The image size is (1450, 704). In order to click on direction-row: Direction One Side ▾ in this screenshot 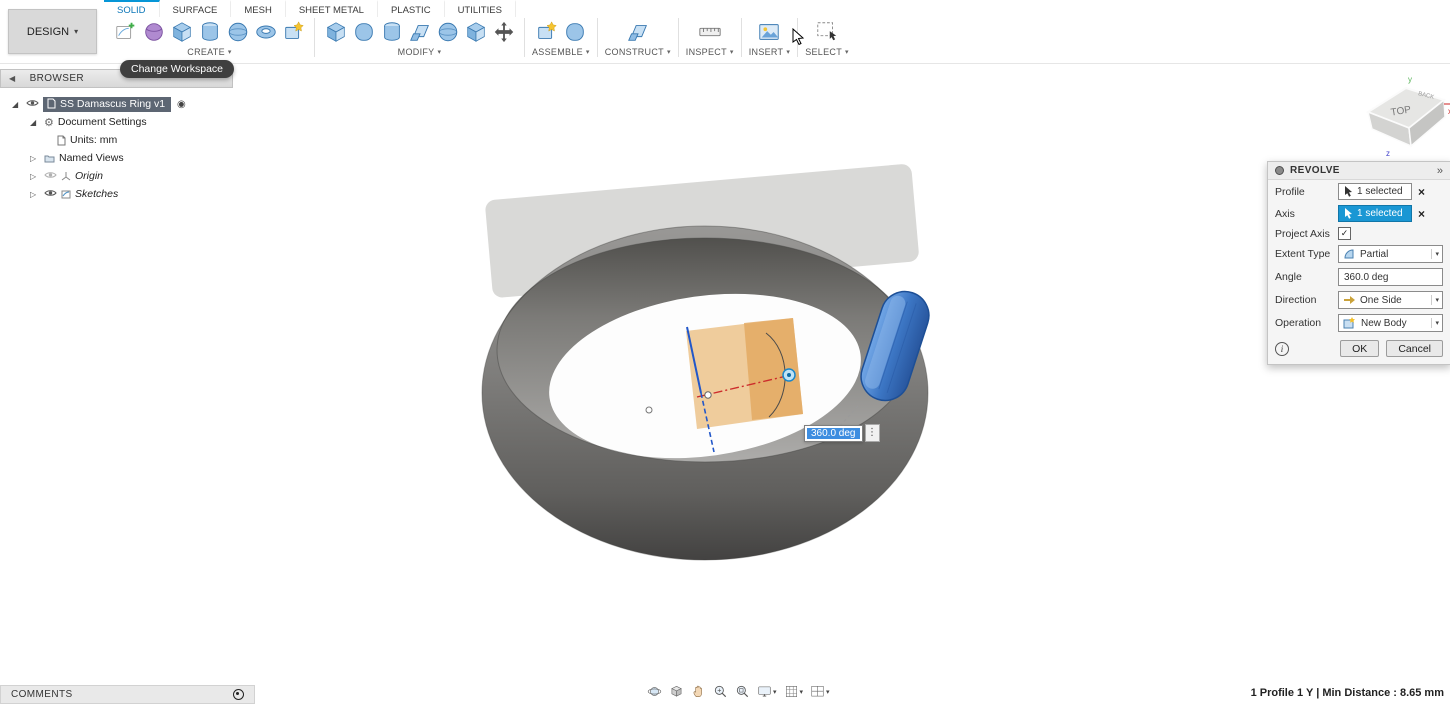, I will do `click(1359, 299)`.